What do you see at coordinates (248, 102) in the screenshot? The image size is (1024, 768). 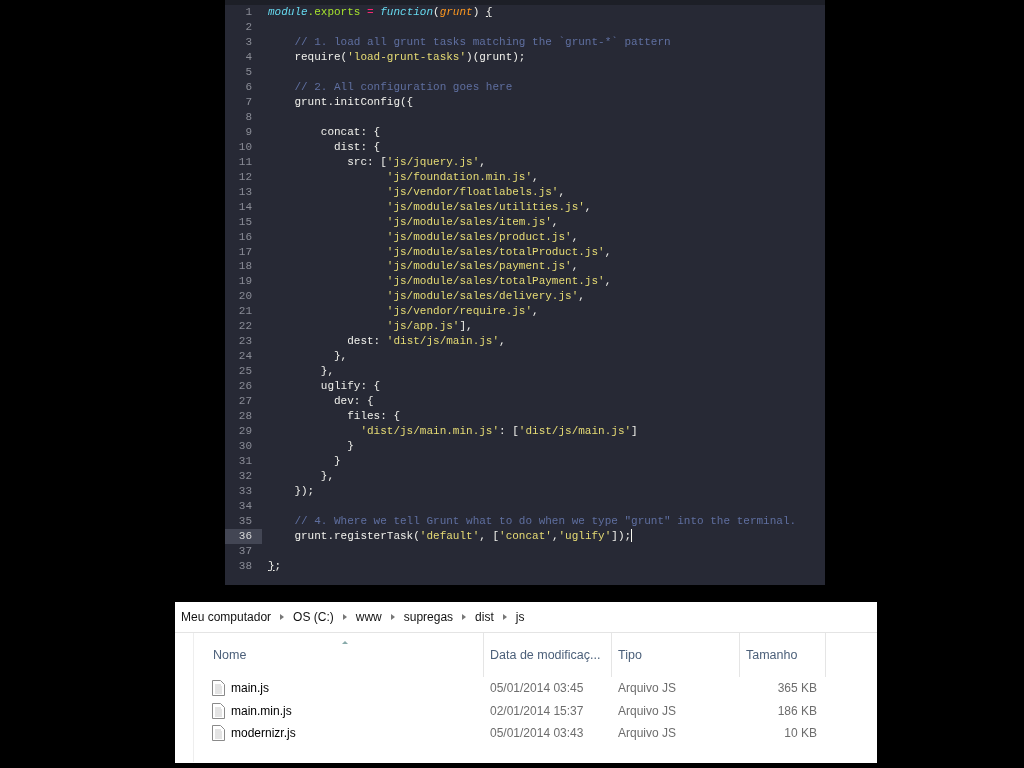 I see `line-number: 7` at bounding box center [248, 102].